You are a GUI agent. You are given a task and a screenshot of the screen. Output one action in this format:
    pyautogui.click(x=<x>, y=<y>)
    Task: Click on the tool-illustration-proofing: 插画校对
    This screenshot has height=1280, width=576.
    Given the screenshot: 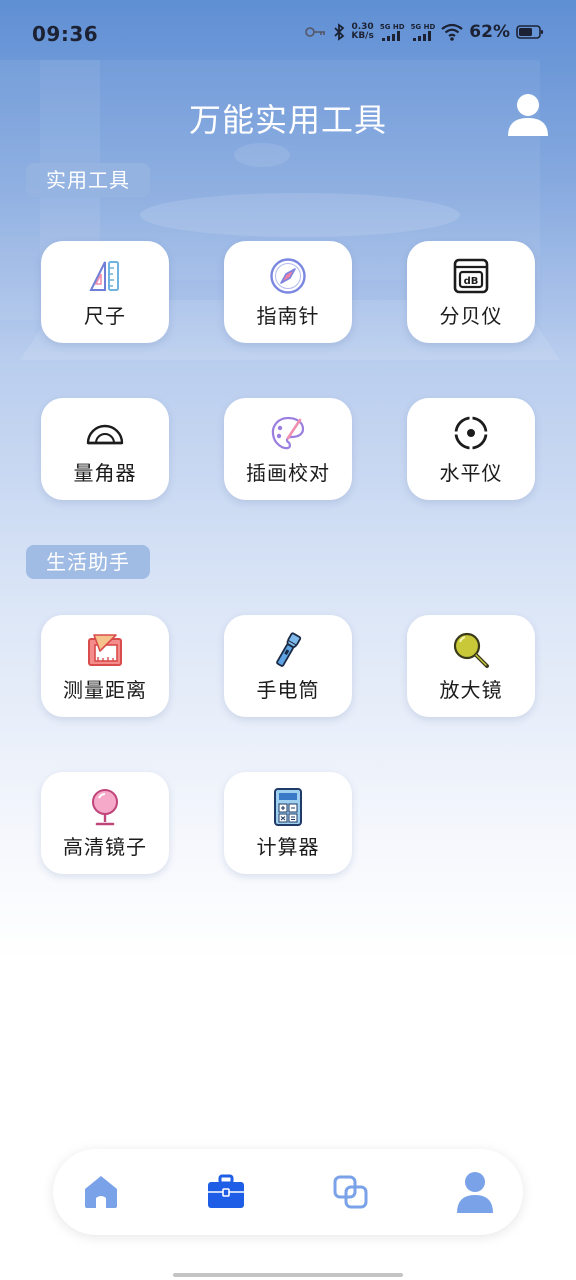 What is the action you would take?
    pyautogui.click(x=288, y=449)
    